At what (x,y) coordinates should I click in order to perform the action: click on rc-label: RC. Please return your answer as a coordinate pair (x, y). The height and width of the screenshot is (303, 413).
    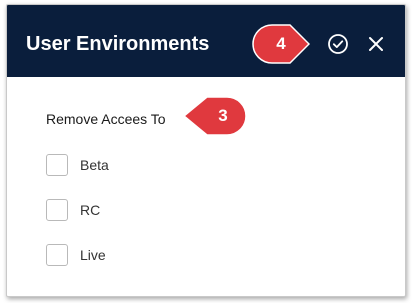
    Looking at the image, I should click on (90, 210).